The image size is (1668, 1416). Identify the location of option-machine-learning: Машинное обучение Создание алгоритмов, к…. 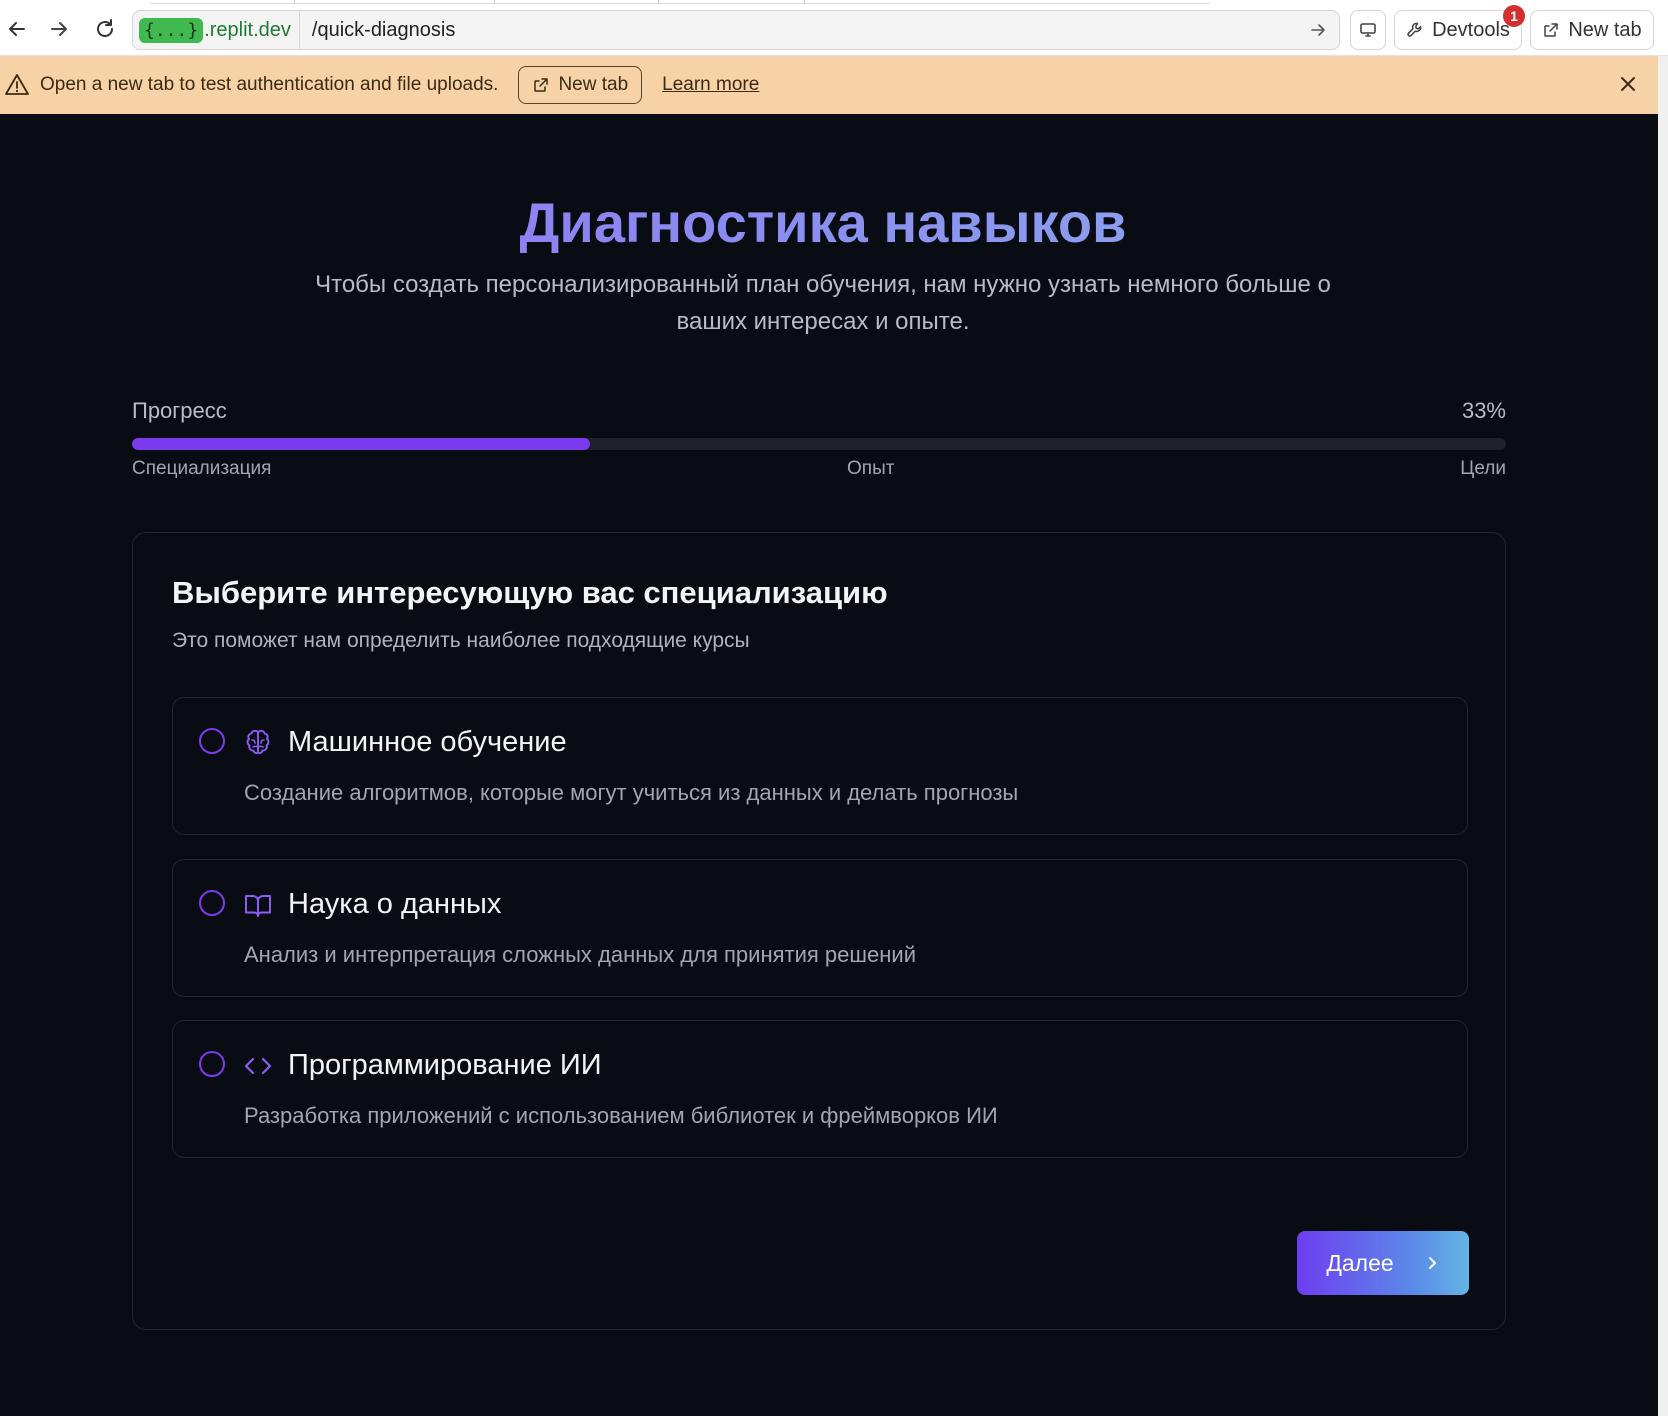
(820, 766).